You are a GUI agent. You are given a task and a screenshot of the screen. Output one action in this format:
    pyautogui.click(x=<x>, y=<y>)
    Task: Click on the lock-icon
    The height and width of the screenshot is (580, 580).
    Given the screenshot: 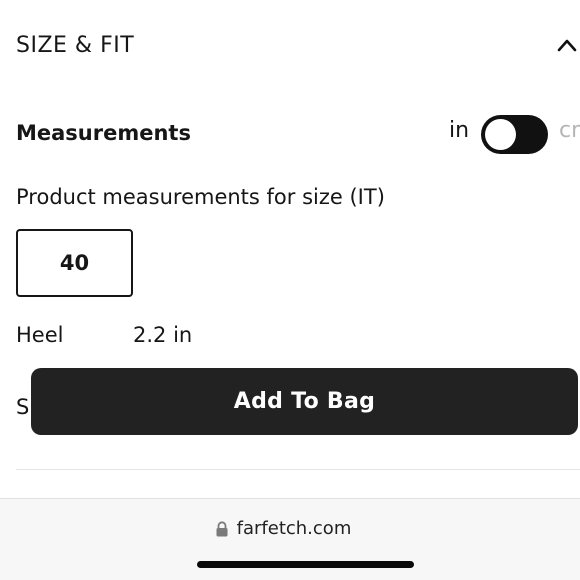 What is the action you would take?
    pyautogui.click(x=222, y=528)
    